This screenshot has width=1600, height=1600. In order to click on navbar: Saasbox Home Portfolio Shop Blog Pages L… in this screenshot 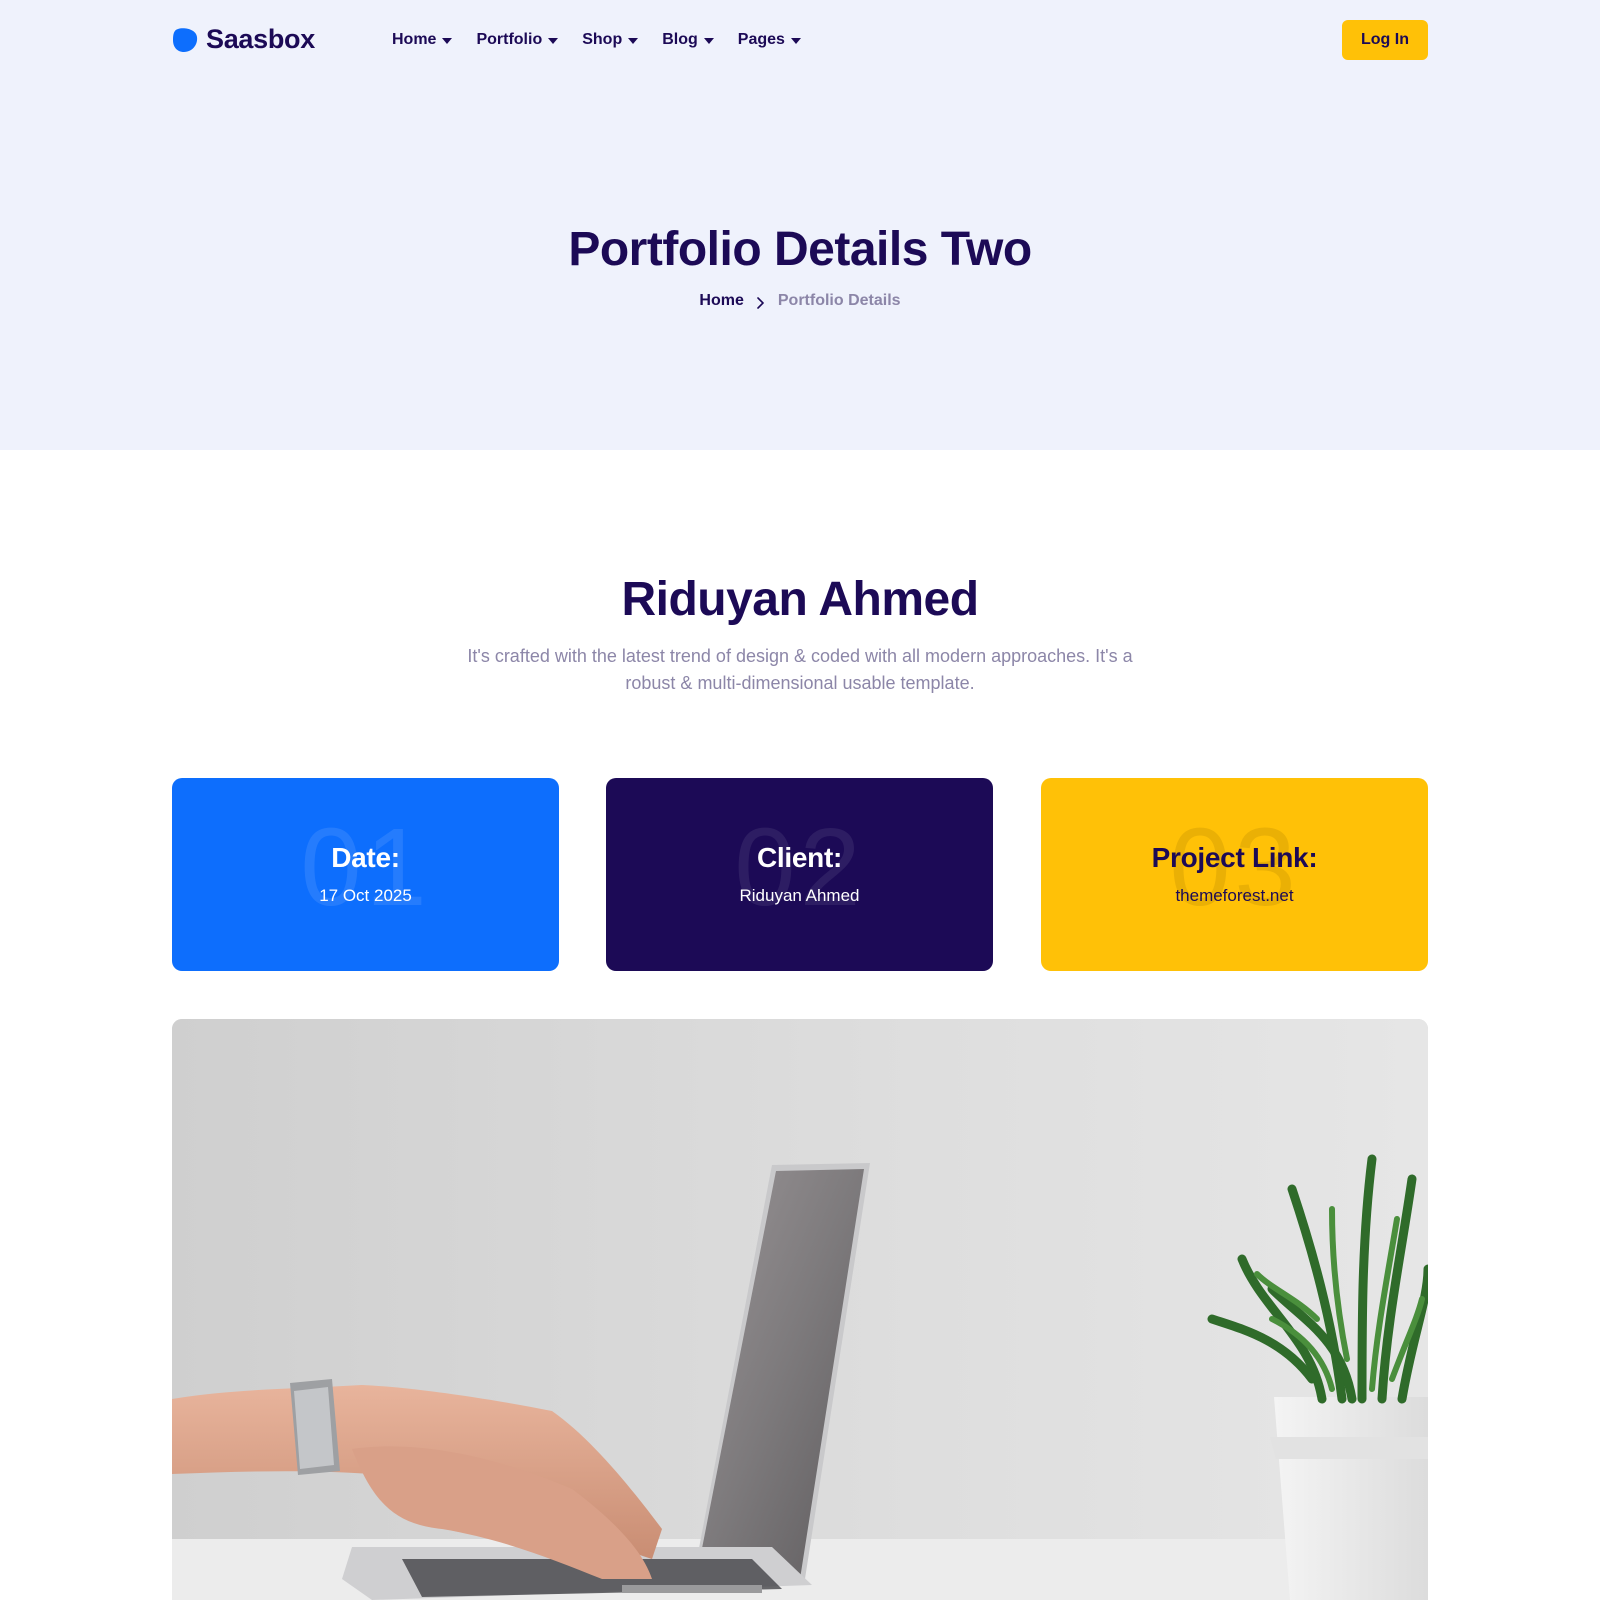, I will do `click(800, 40)`.